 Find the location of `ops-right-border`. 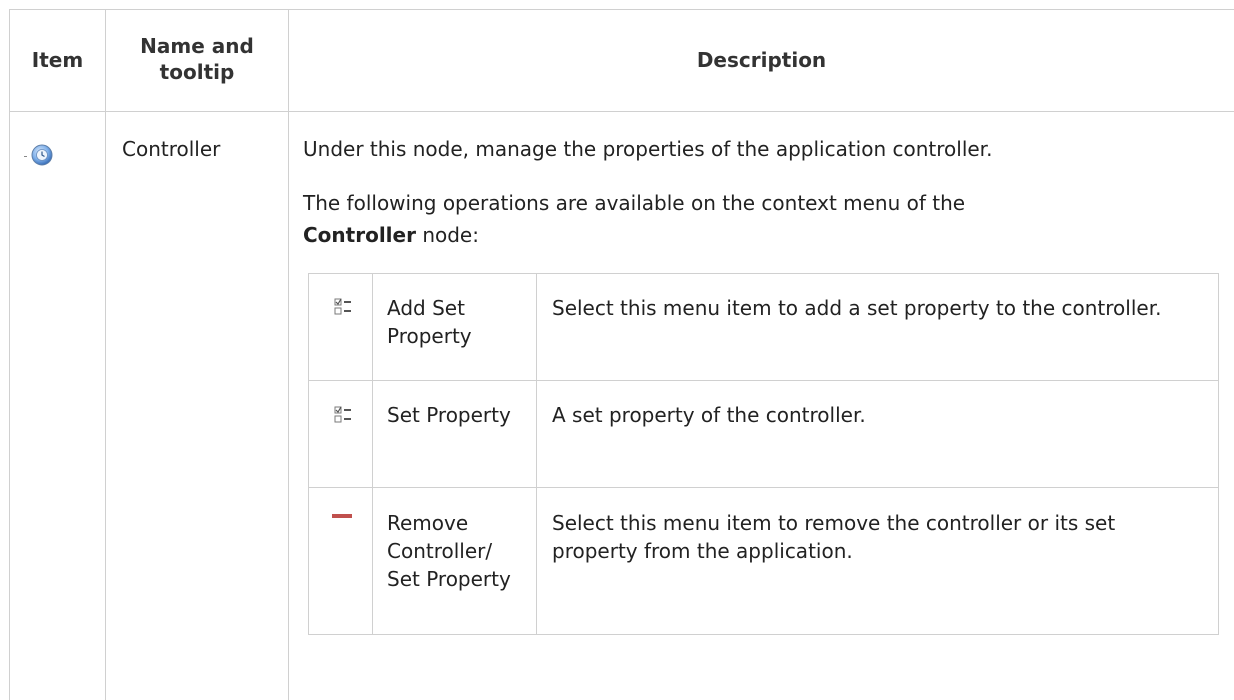

ops-right-border is located at coordinates (1218, 454).